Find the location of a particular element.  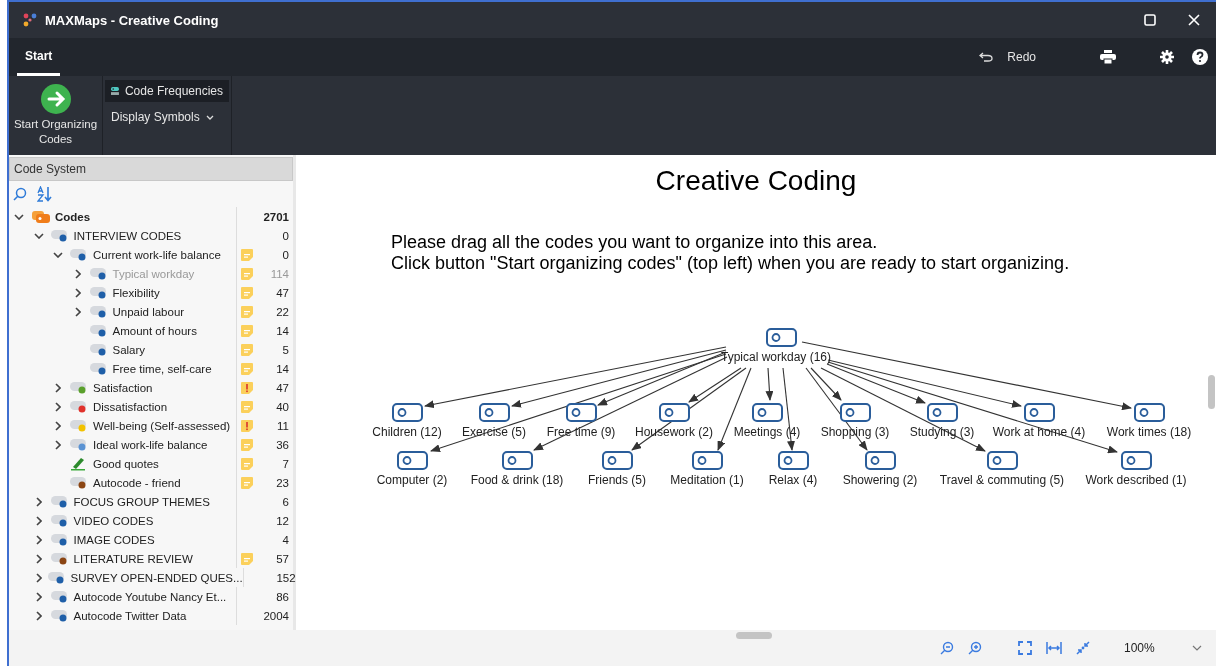

help-icon is located at coordinates (1200, 57).